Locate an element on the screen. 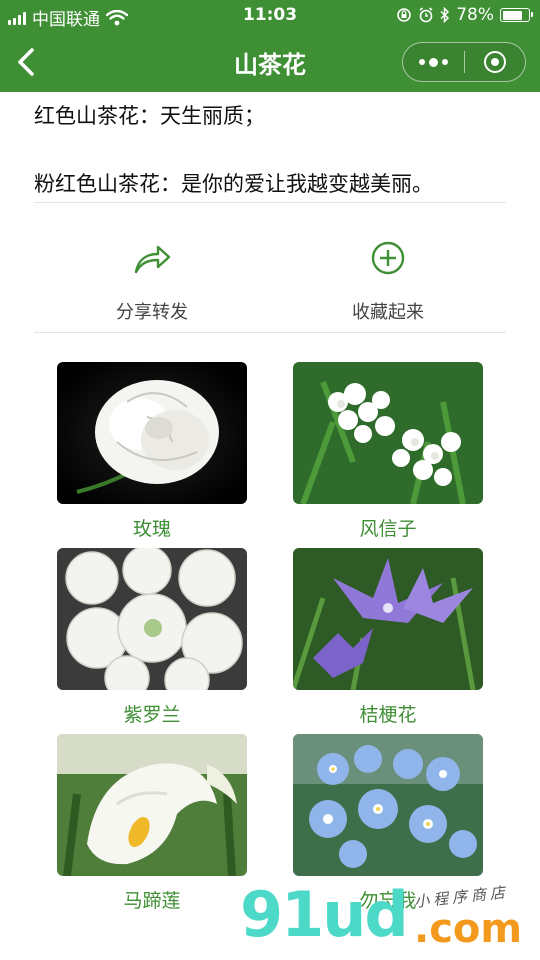 The height and width of the screenshot is (960, 540). bellflower-image is located at coordinates (388, 619).